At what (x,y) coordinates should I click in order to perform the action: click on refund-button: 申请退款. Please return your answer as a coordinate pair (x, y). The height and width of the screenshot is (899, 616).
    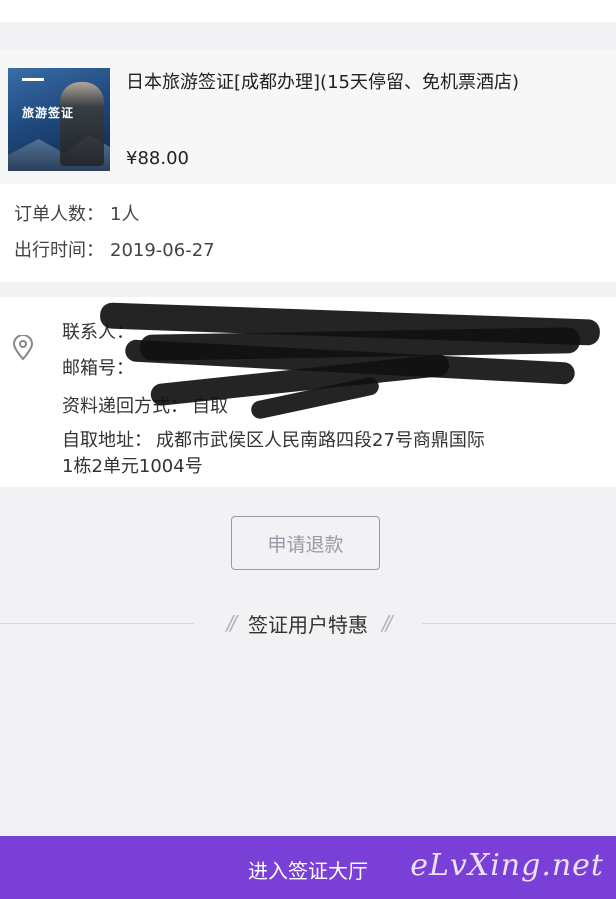
    Looking at the image, I should click on (305, 543).